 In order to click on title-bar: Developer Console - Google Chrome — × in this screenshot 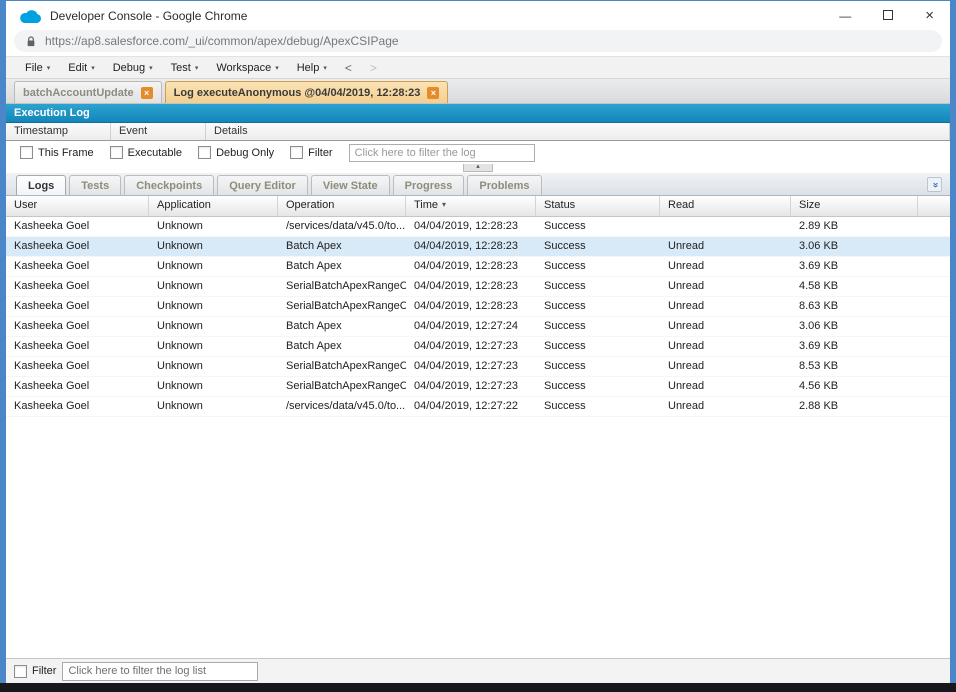, I will do `click(478, 15)`.